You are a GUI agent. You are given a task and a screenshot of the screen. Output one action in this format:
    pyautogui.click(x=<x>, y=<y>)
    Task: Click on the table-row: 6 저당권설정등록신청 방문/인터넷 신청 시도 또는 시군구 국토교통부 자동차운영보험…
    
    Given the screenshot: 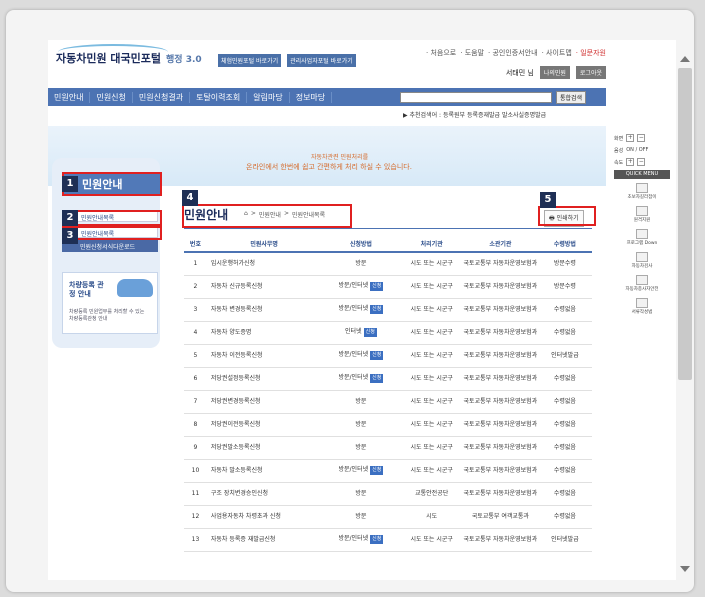 What is the action you would take?
    pyautogui.click(x=388, y=379)
    